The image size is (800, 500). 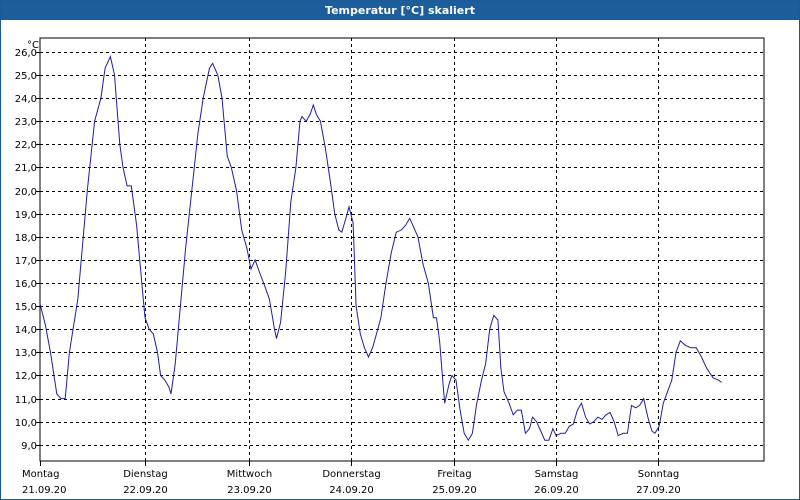 I want to click on y-tick-label: 17,0, so click(x=26, y=261).